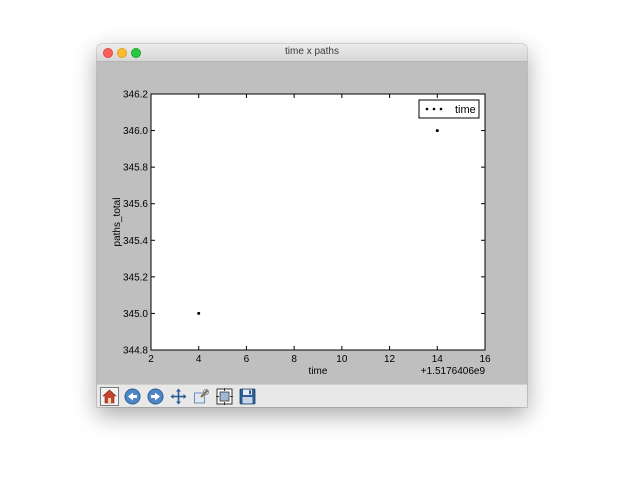 The height and width of the screenshot is (480, 622). I want to click on x-tick-label: 14, so click(438, 359).